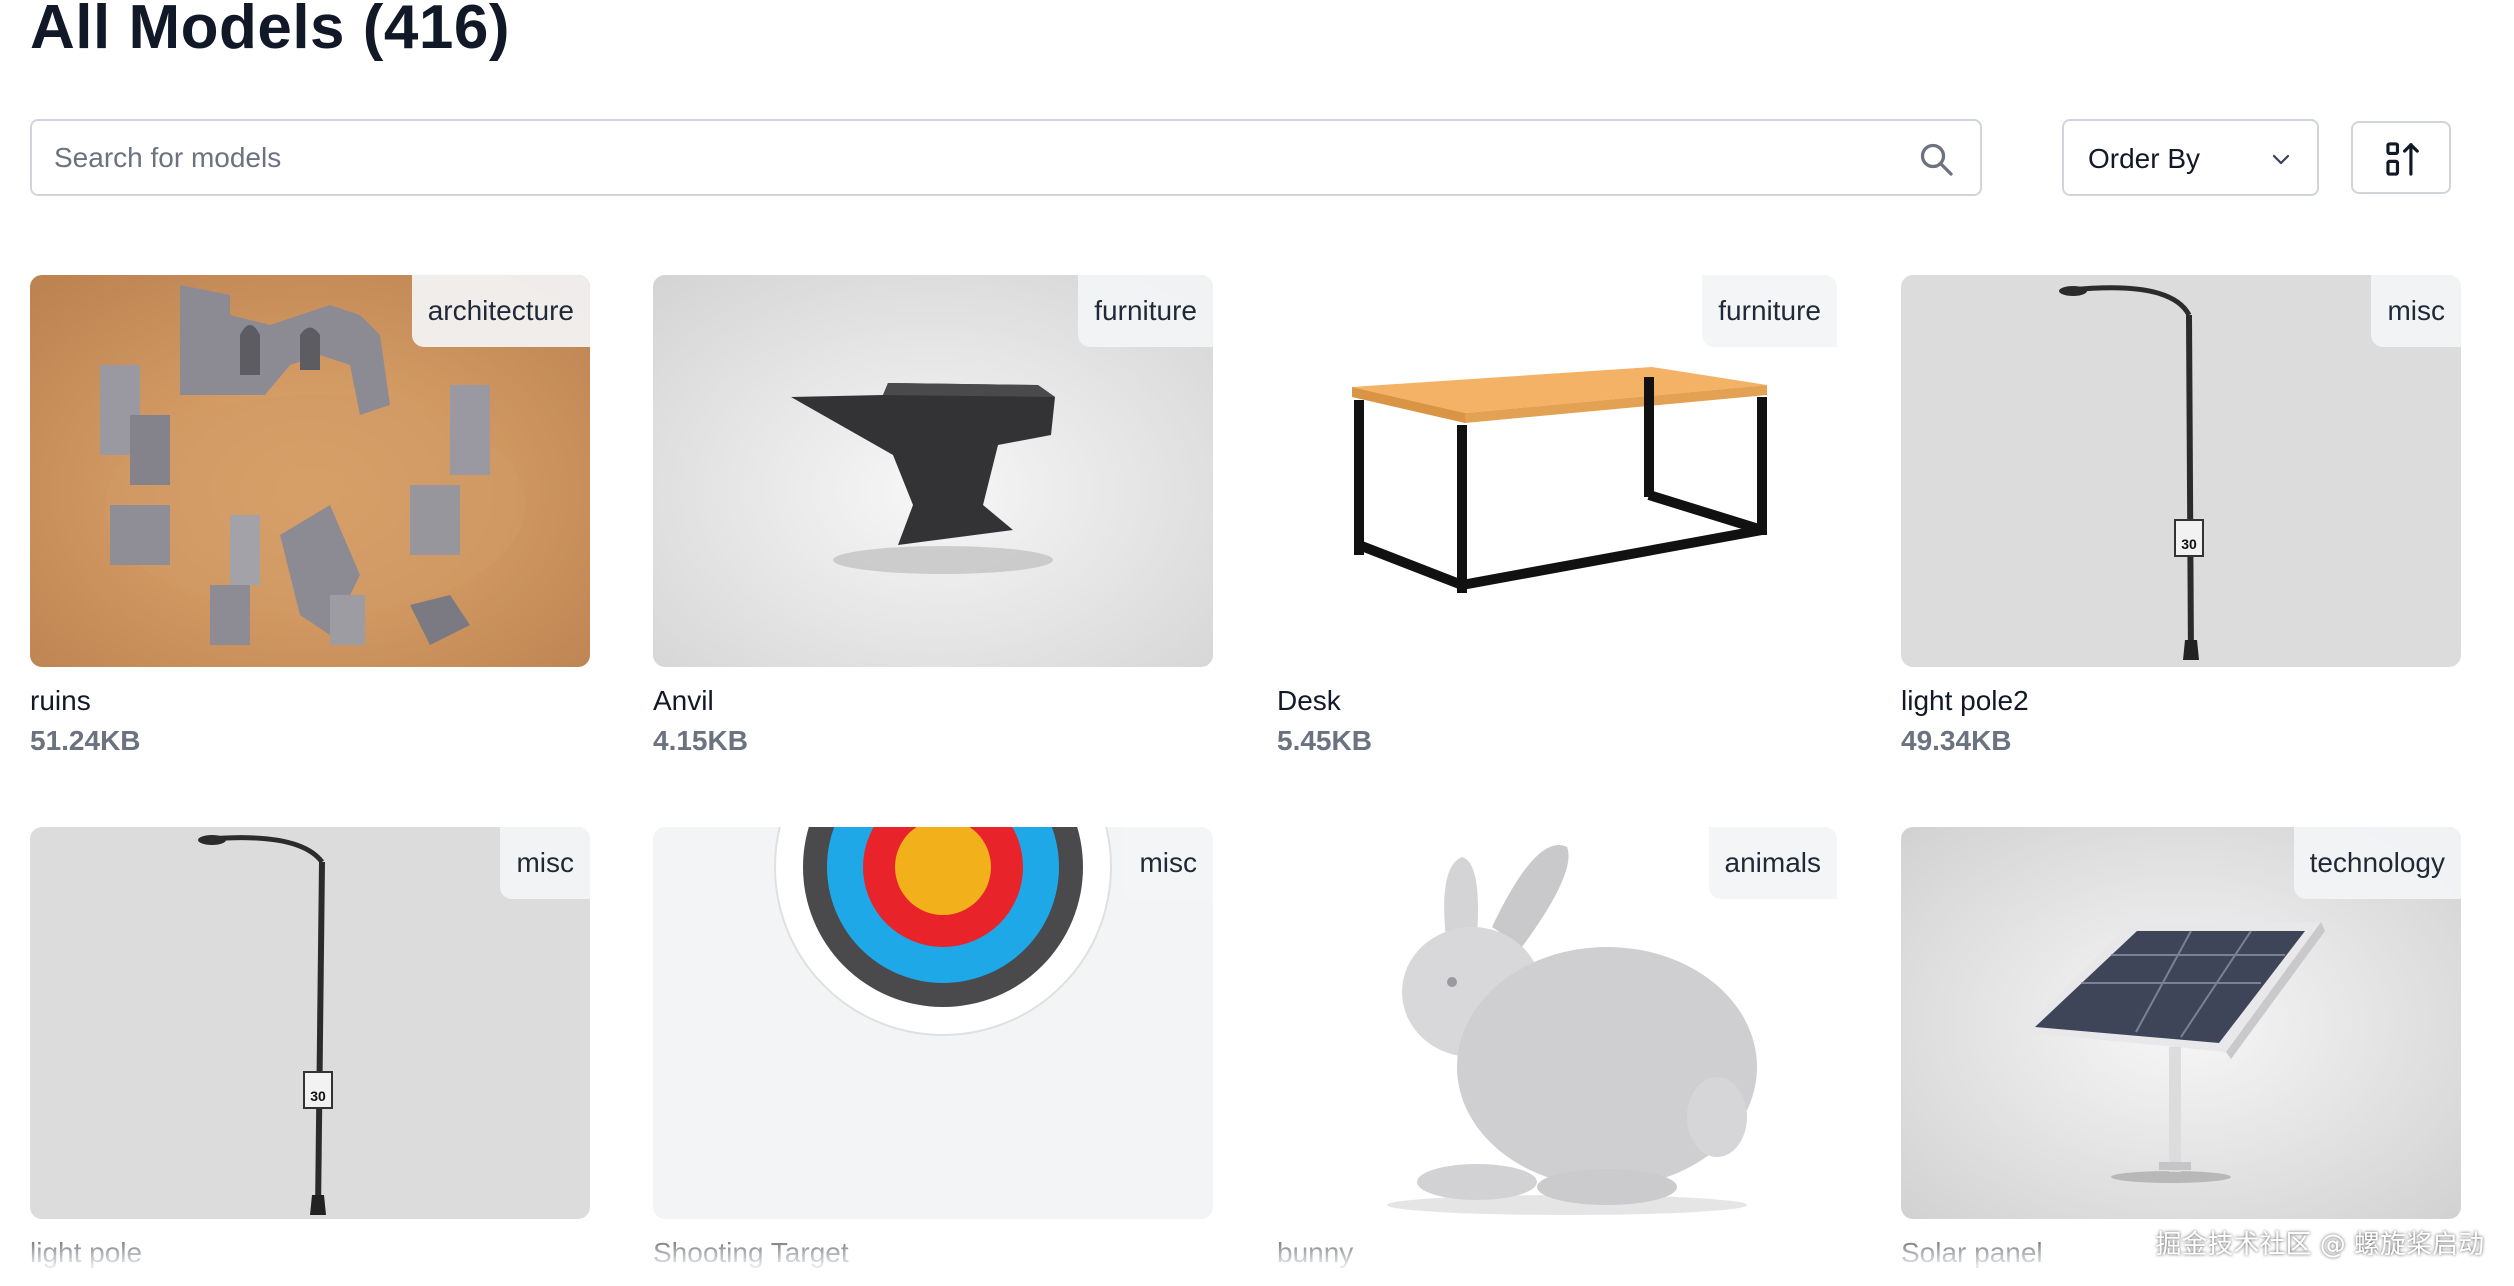 This screenshot has width=2514, height=1286. I want to click on model-name: Anvil, so click(683, 701).